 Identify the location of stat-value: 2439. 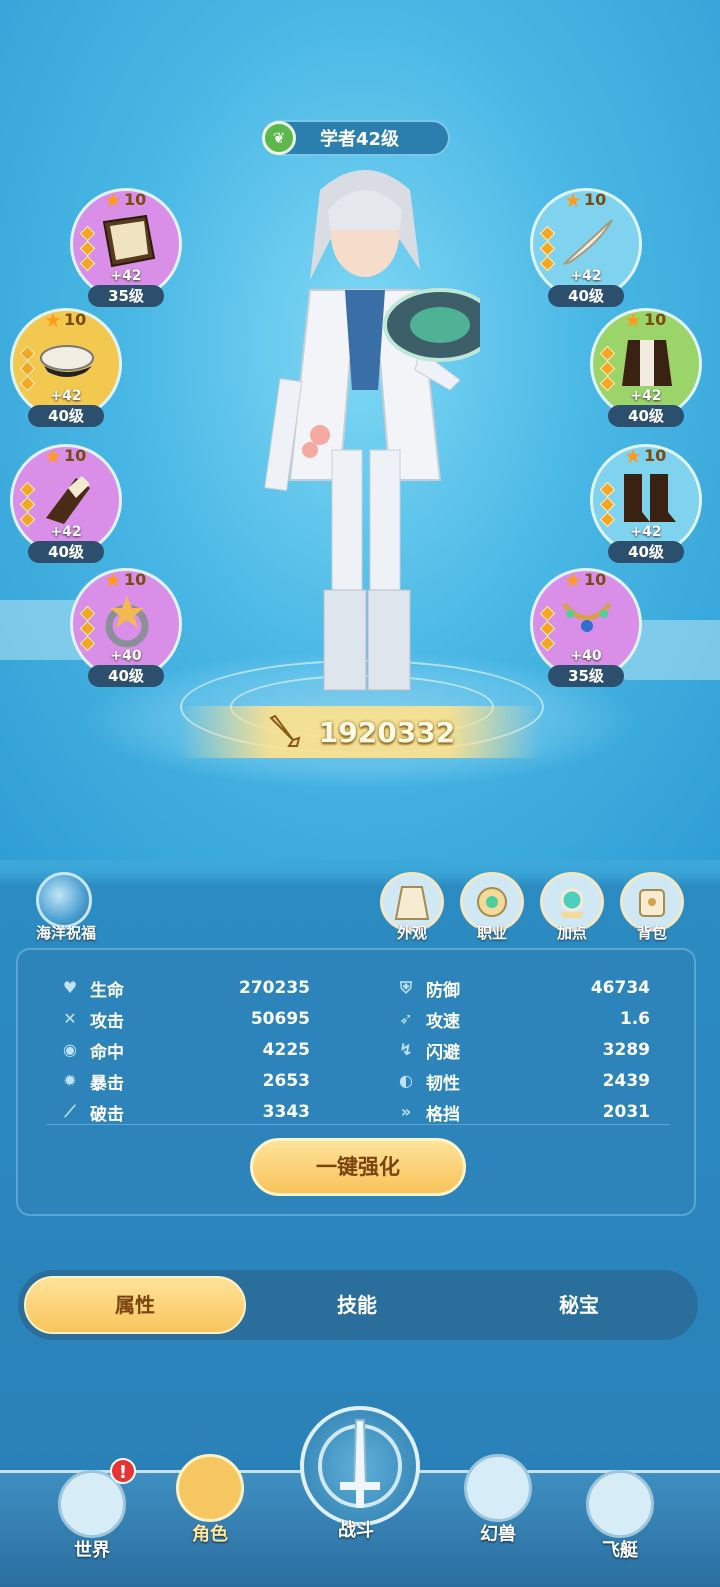
(626, 1081).